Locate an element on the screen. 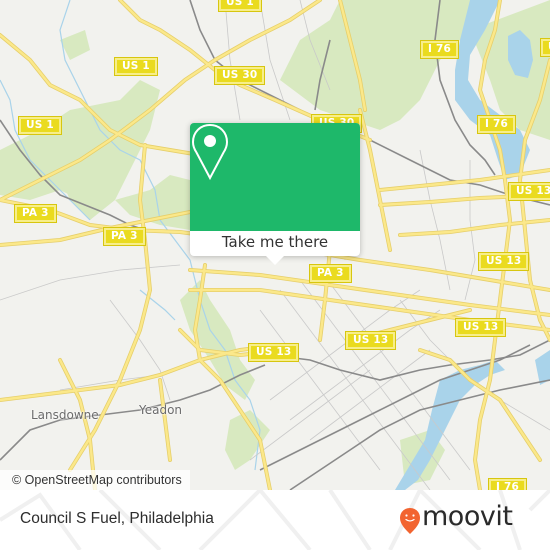  destination-popup: Take me there is located at coordinates (275, 194).